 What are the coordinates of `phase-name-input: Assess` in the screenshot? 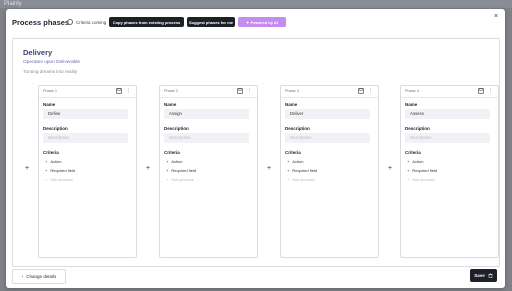 It's located at (447, 114).